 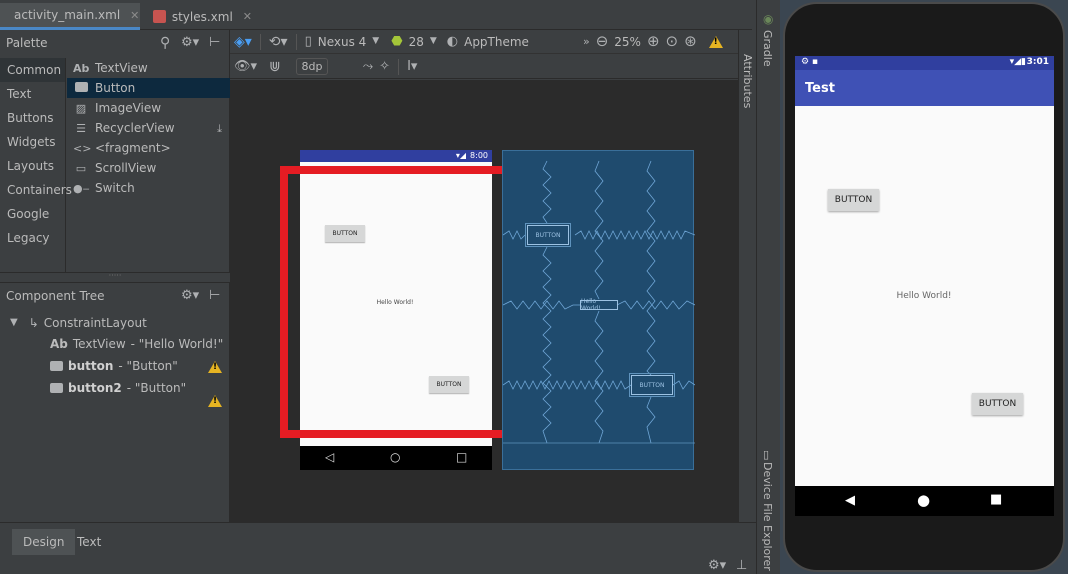 I want to click on zoom-level: 25%, so click(x=627, y=41).